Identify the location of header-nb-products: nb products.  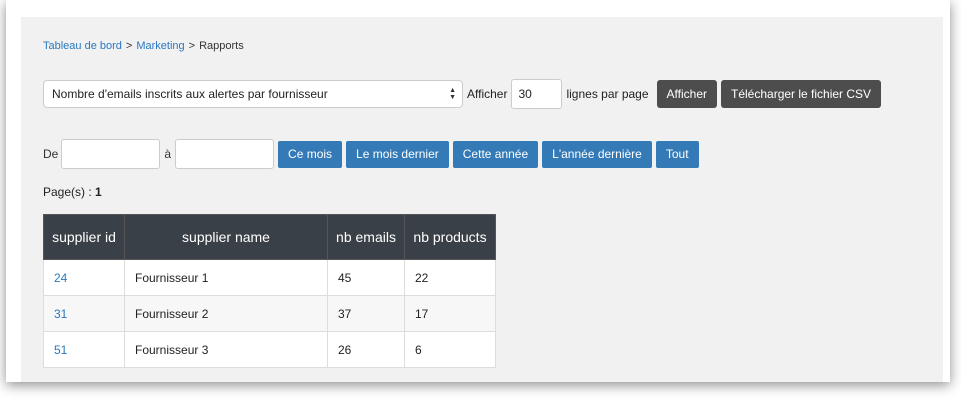
(450, 237).